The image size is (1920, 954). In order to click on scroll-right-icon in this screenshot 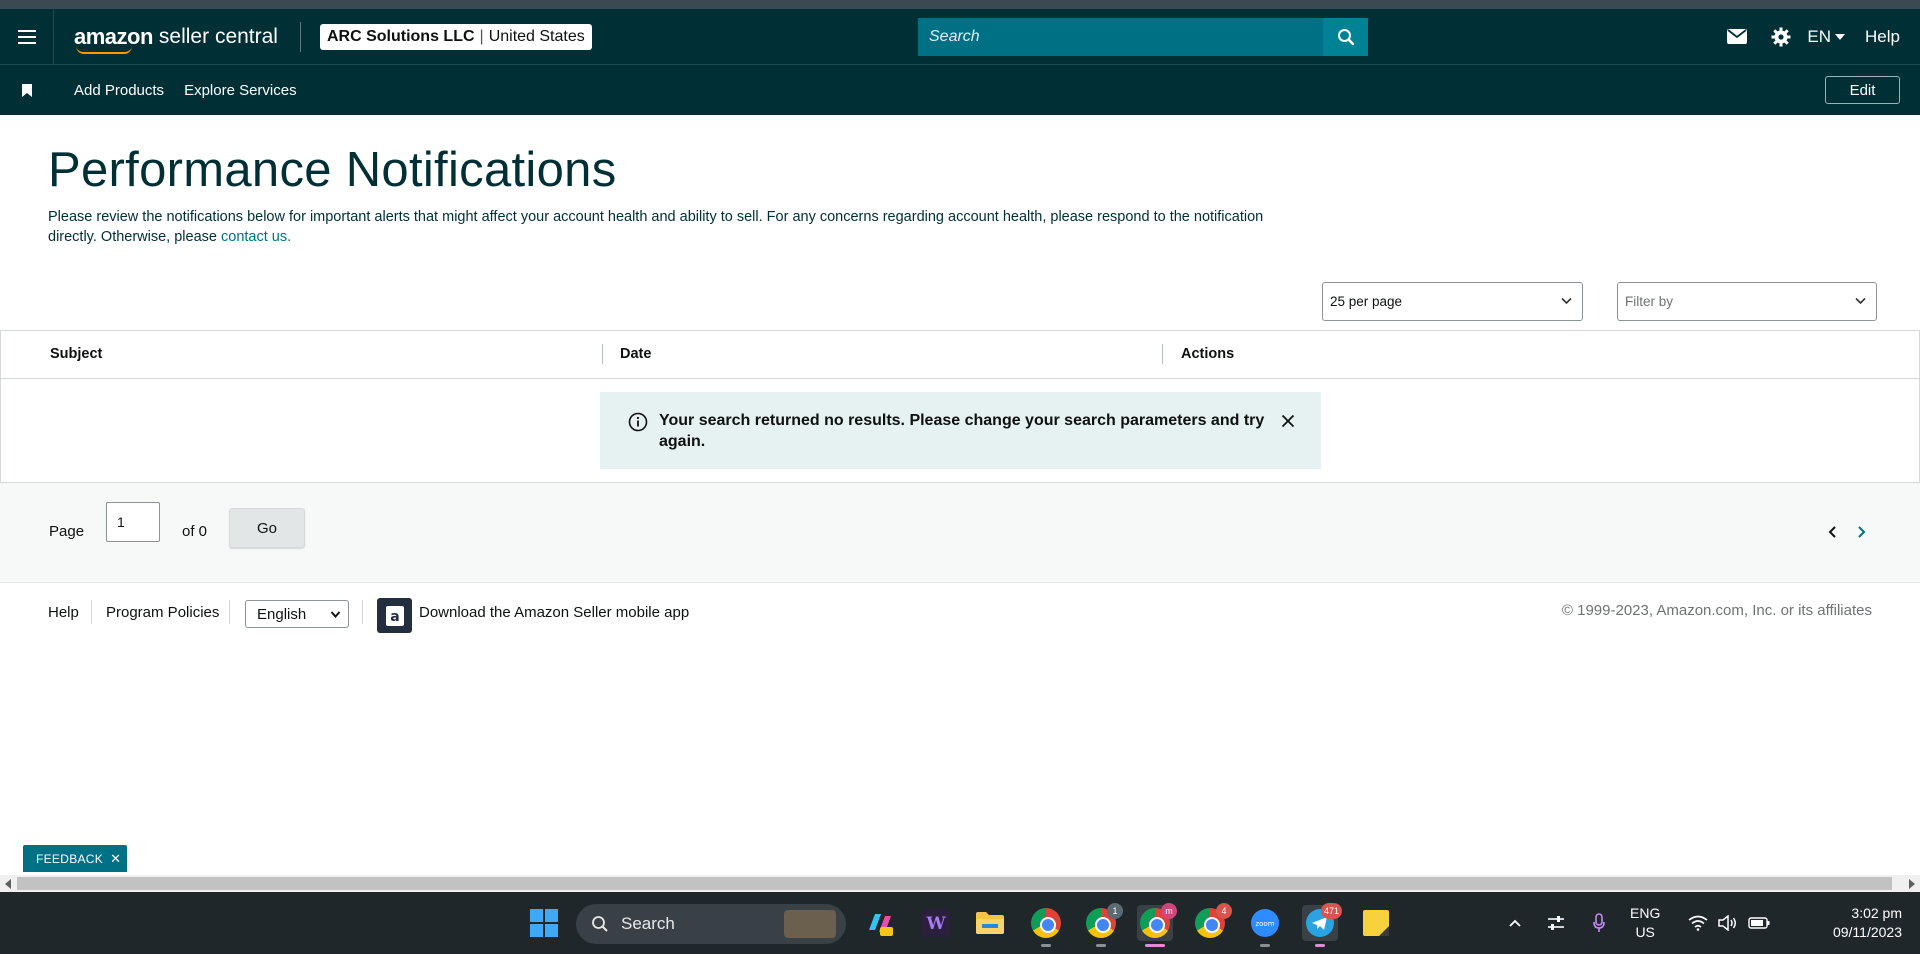, I will do `click(1912, 884)`.